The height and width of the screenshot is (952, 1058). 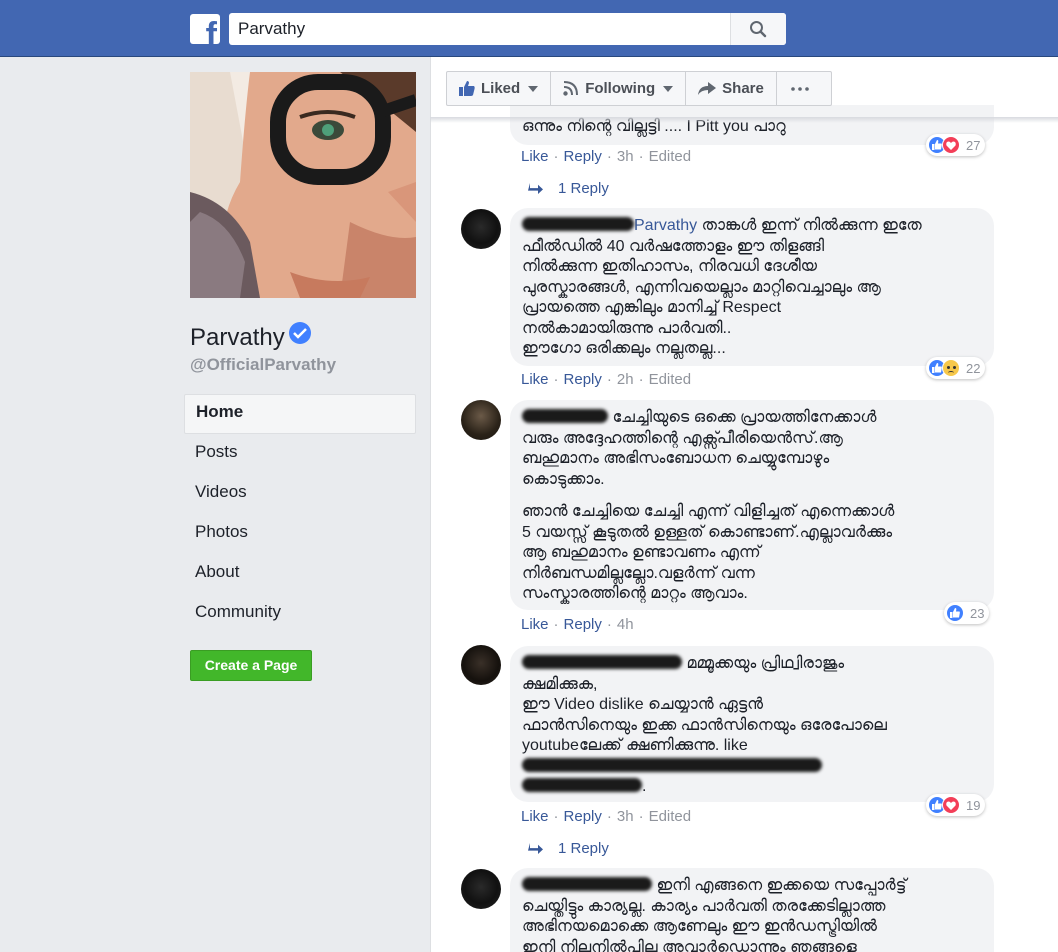 I want to click on nav-item-photos: Photos, so click(x=300, y=534).